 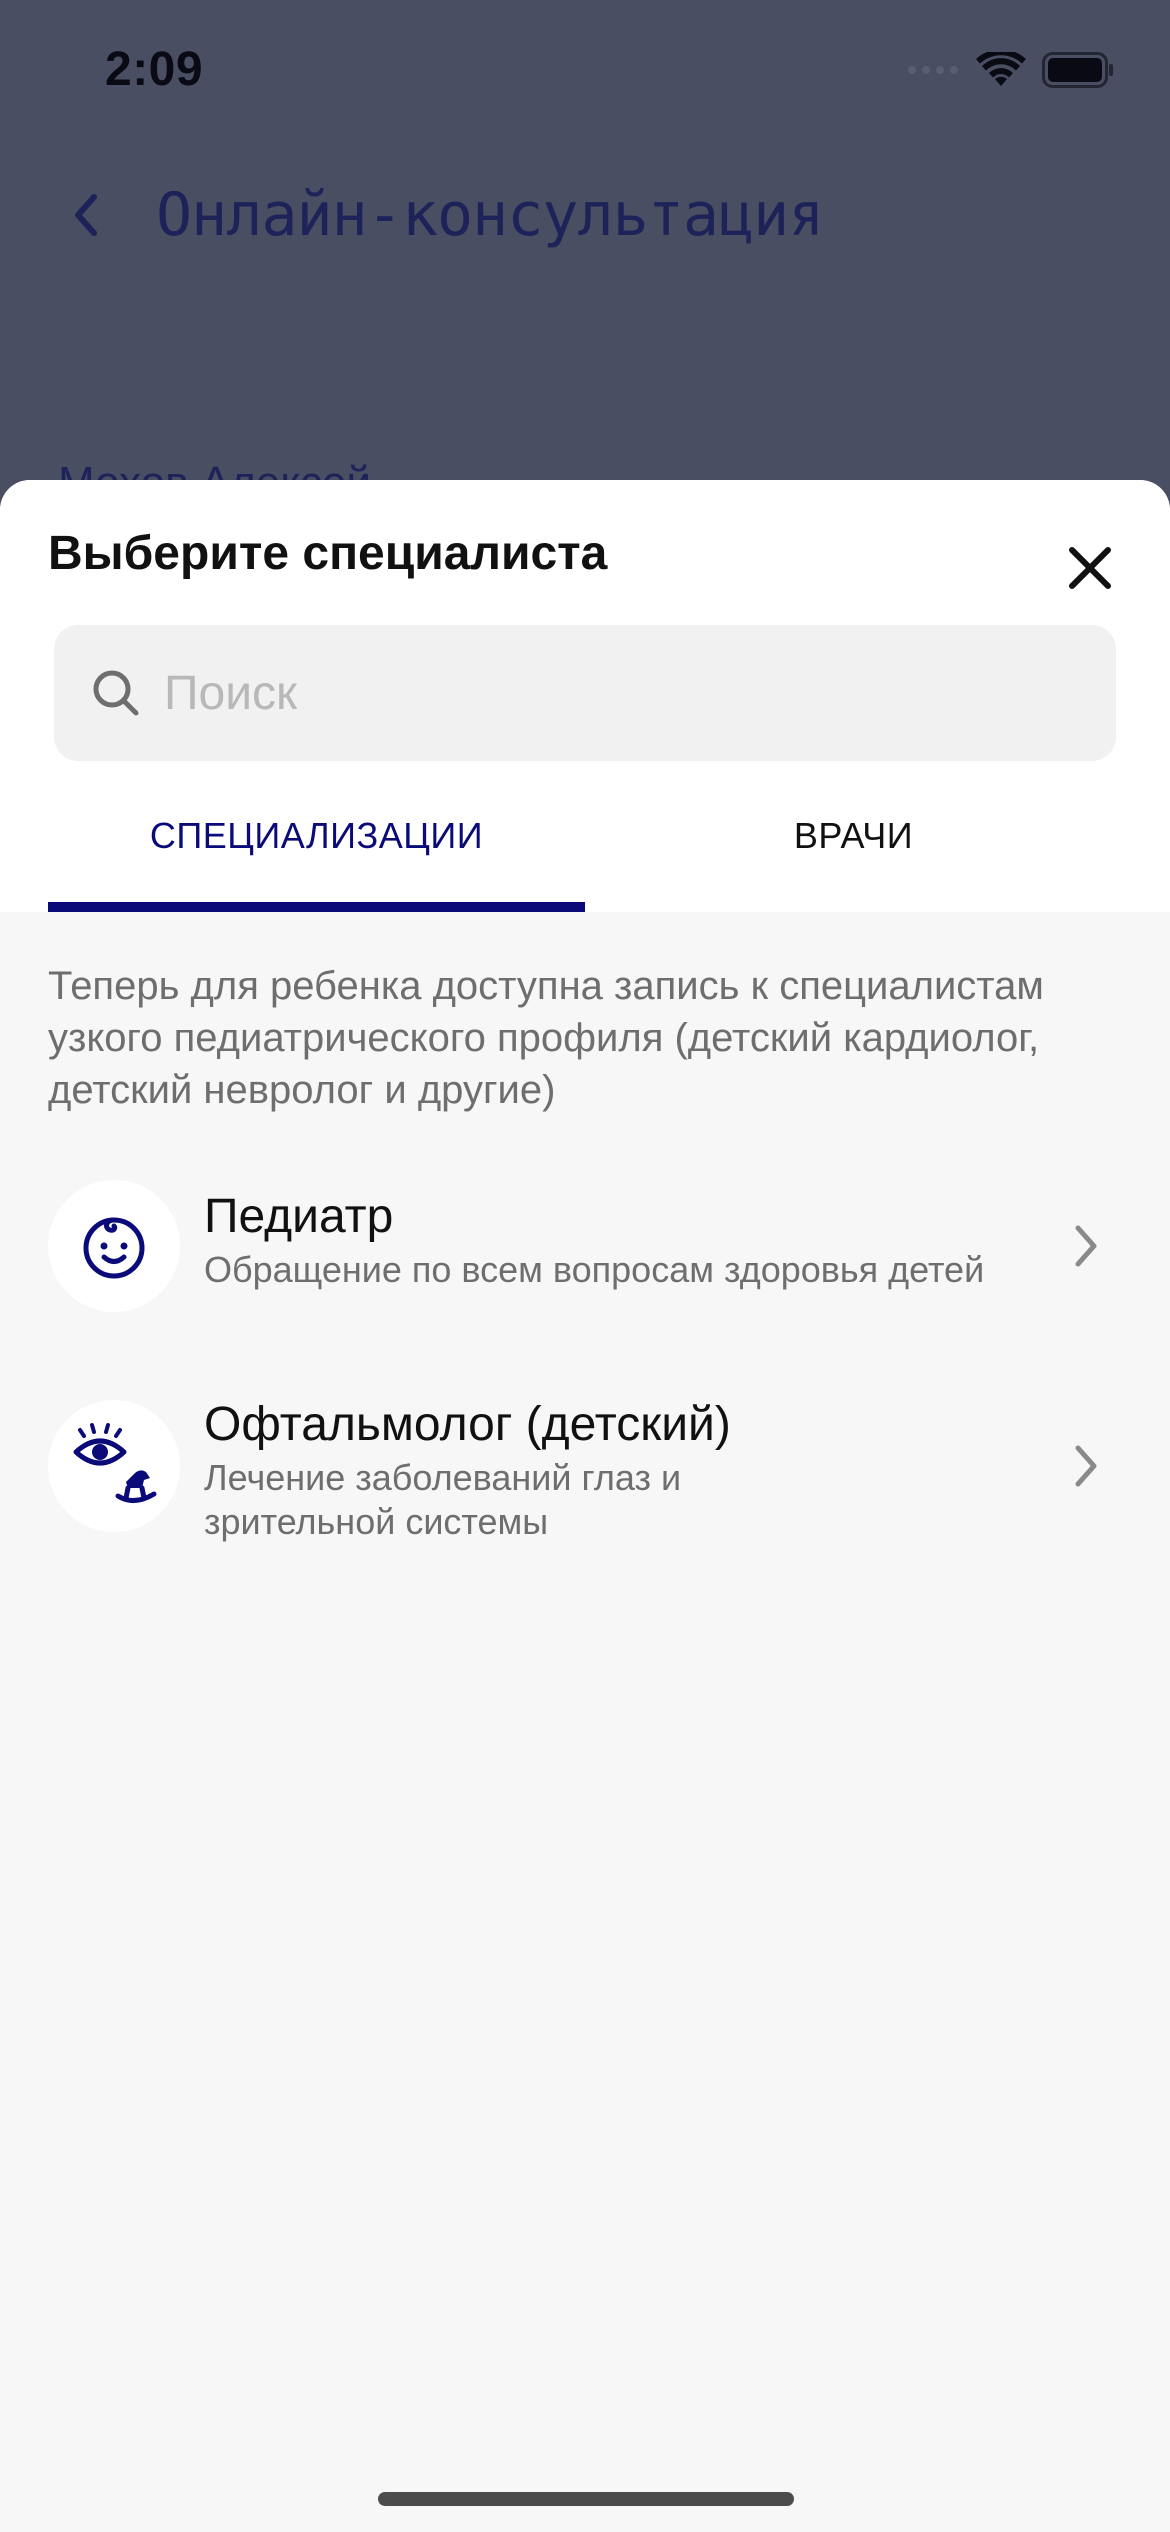 I want to click on search-field, so click(x=585, y=693).